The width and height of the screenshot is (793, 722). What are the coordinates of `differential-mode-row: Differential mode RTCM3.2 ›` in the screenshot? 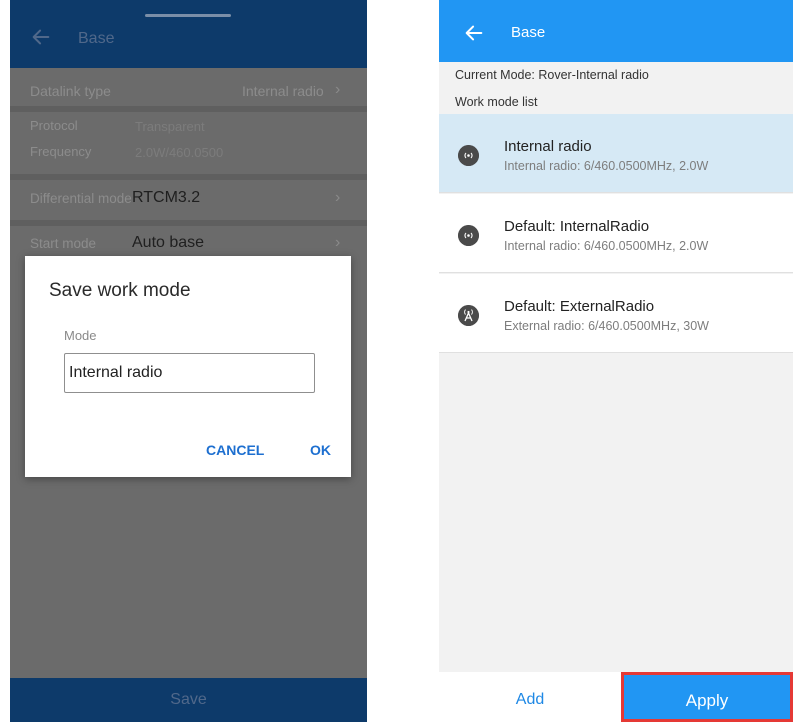 It's located at (188, 200).